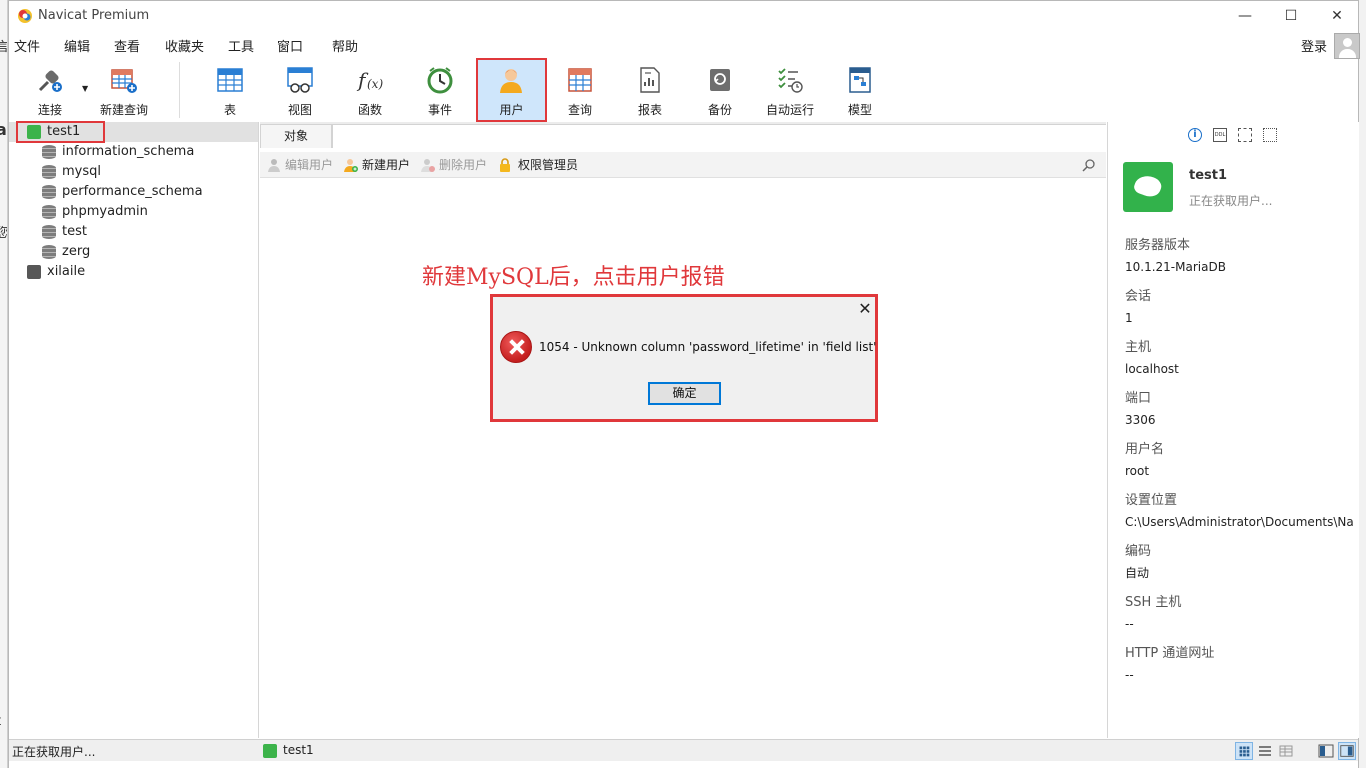 This screenshot has height=768, width=1366. I want to click on info-field: 用户名 root, so click(1242, 460).